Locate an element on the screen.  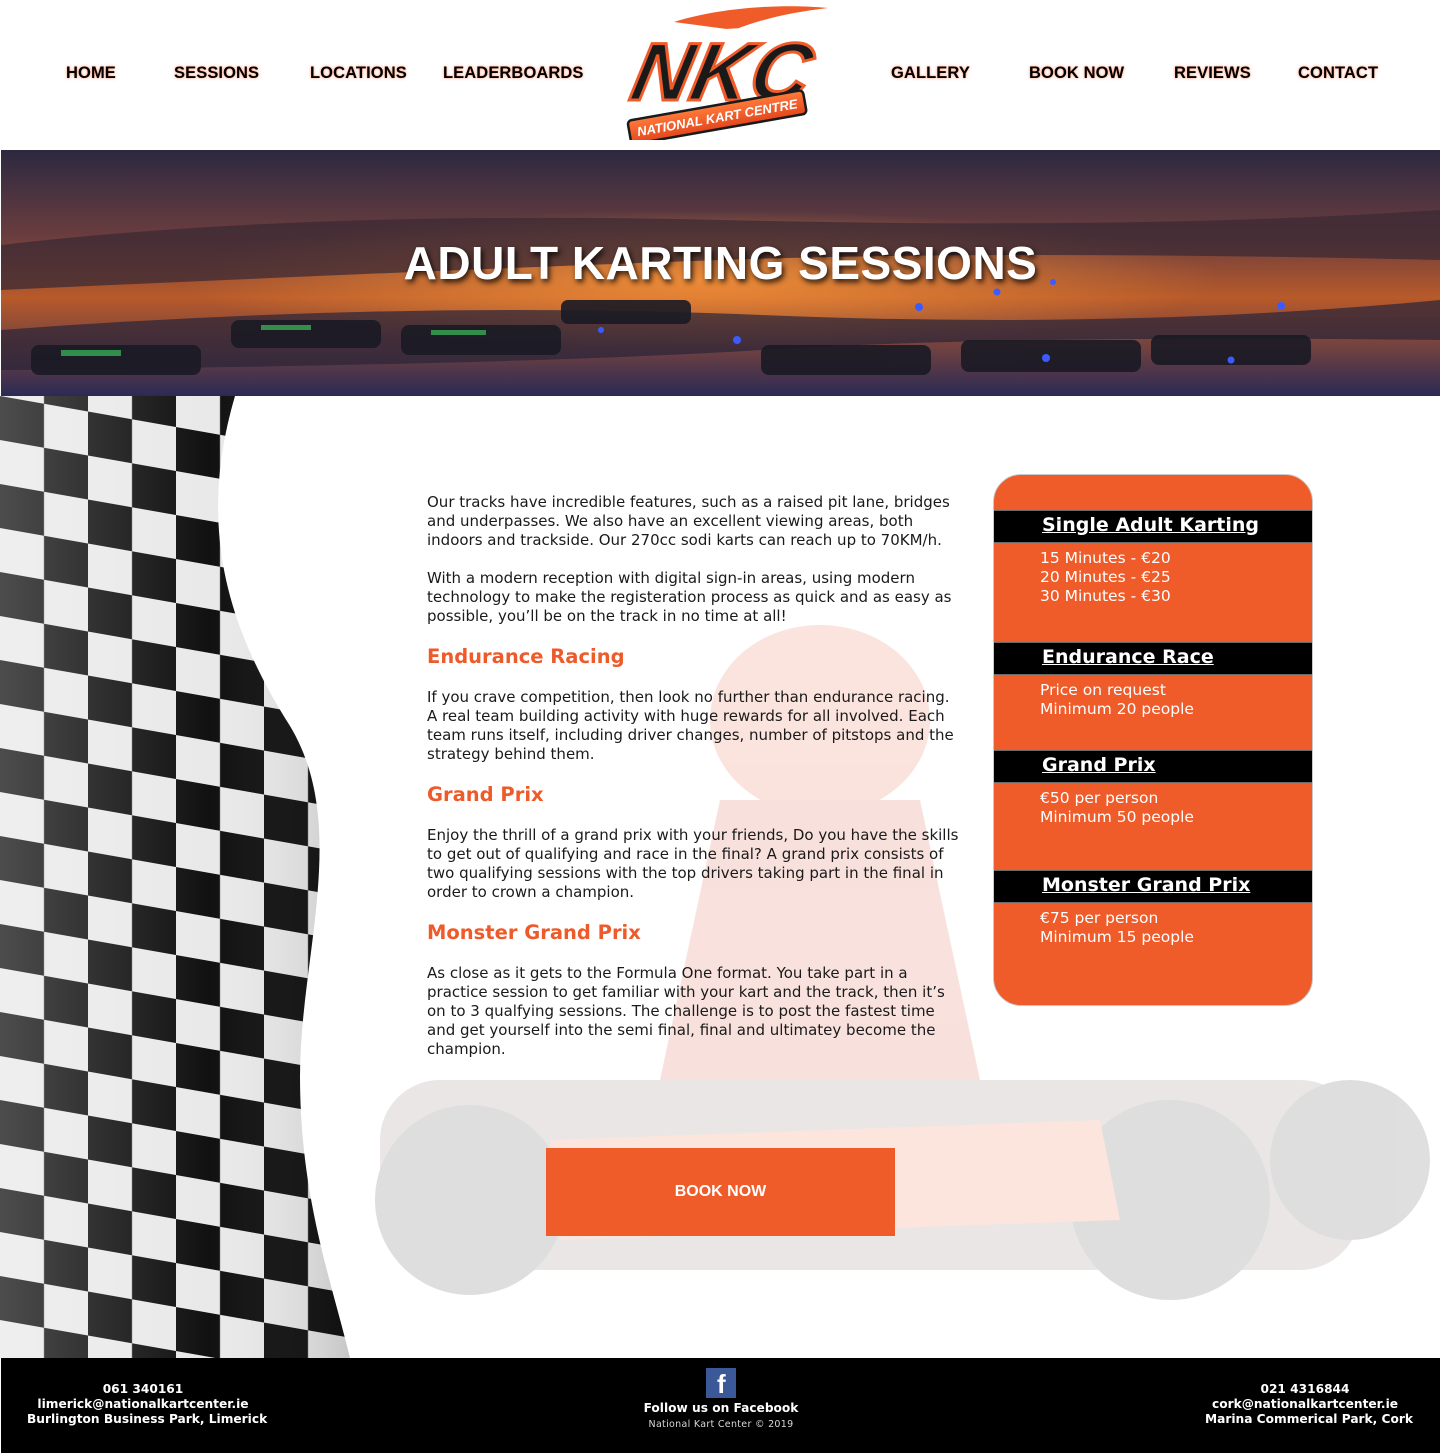
grand-prix-header: Grand Prix is located at coordinates (1153, 766).